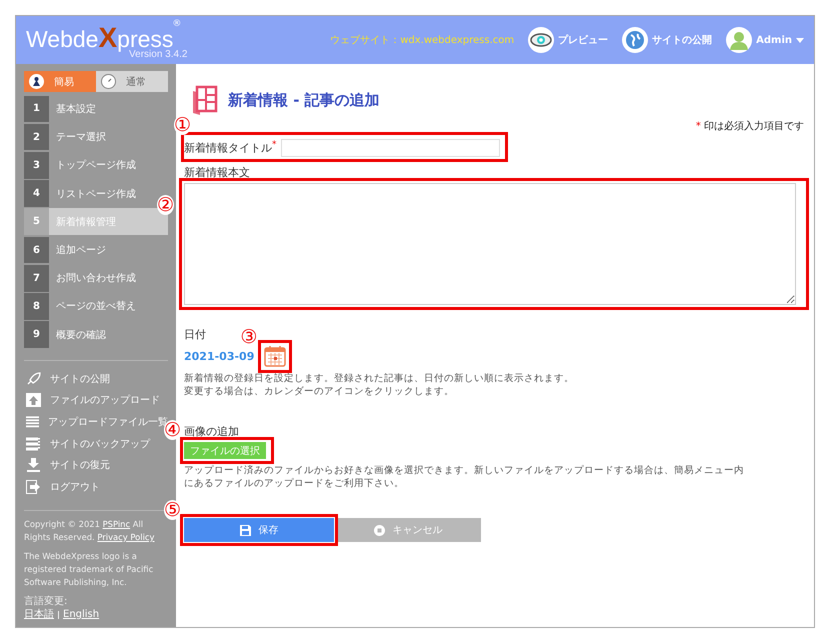 This screenshot has height=643, width=830. What do you see at coordinates (749, 126) in the screenshot?
I see `required-note: * 印は必須入力項目です` at bounding box center [749, 126].